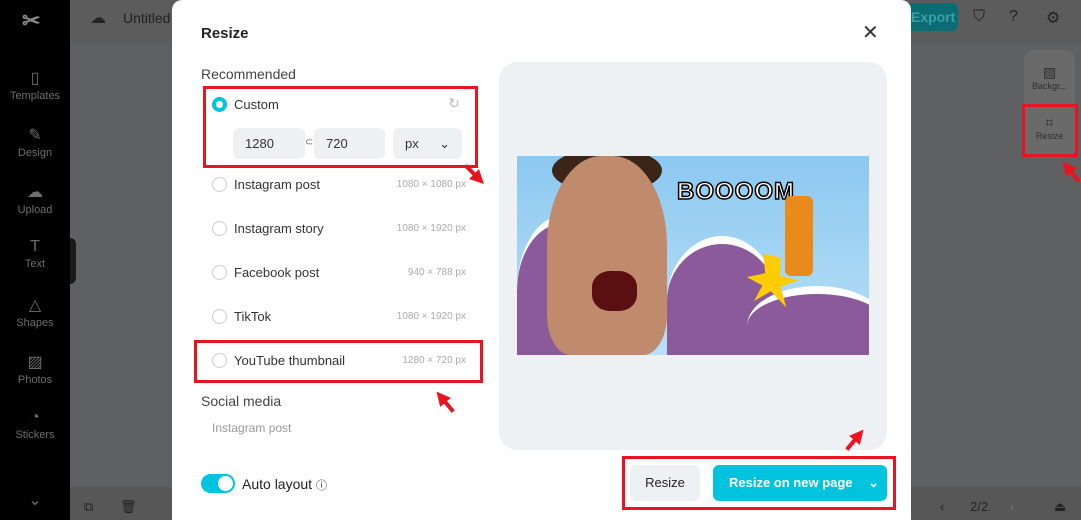 This screenshot has width=1081, height=520. What do you see at coordinates (693, 255) in the screenshot?
I see `preview-thumbnail: BOOOOM` at bounding box center [693, 255].